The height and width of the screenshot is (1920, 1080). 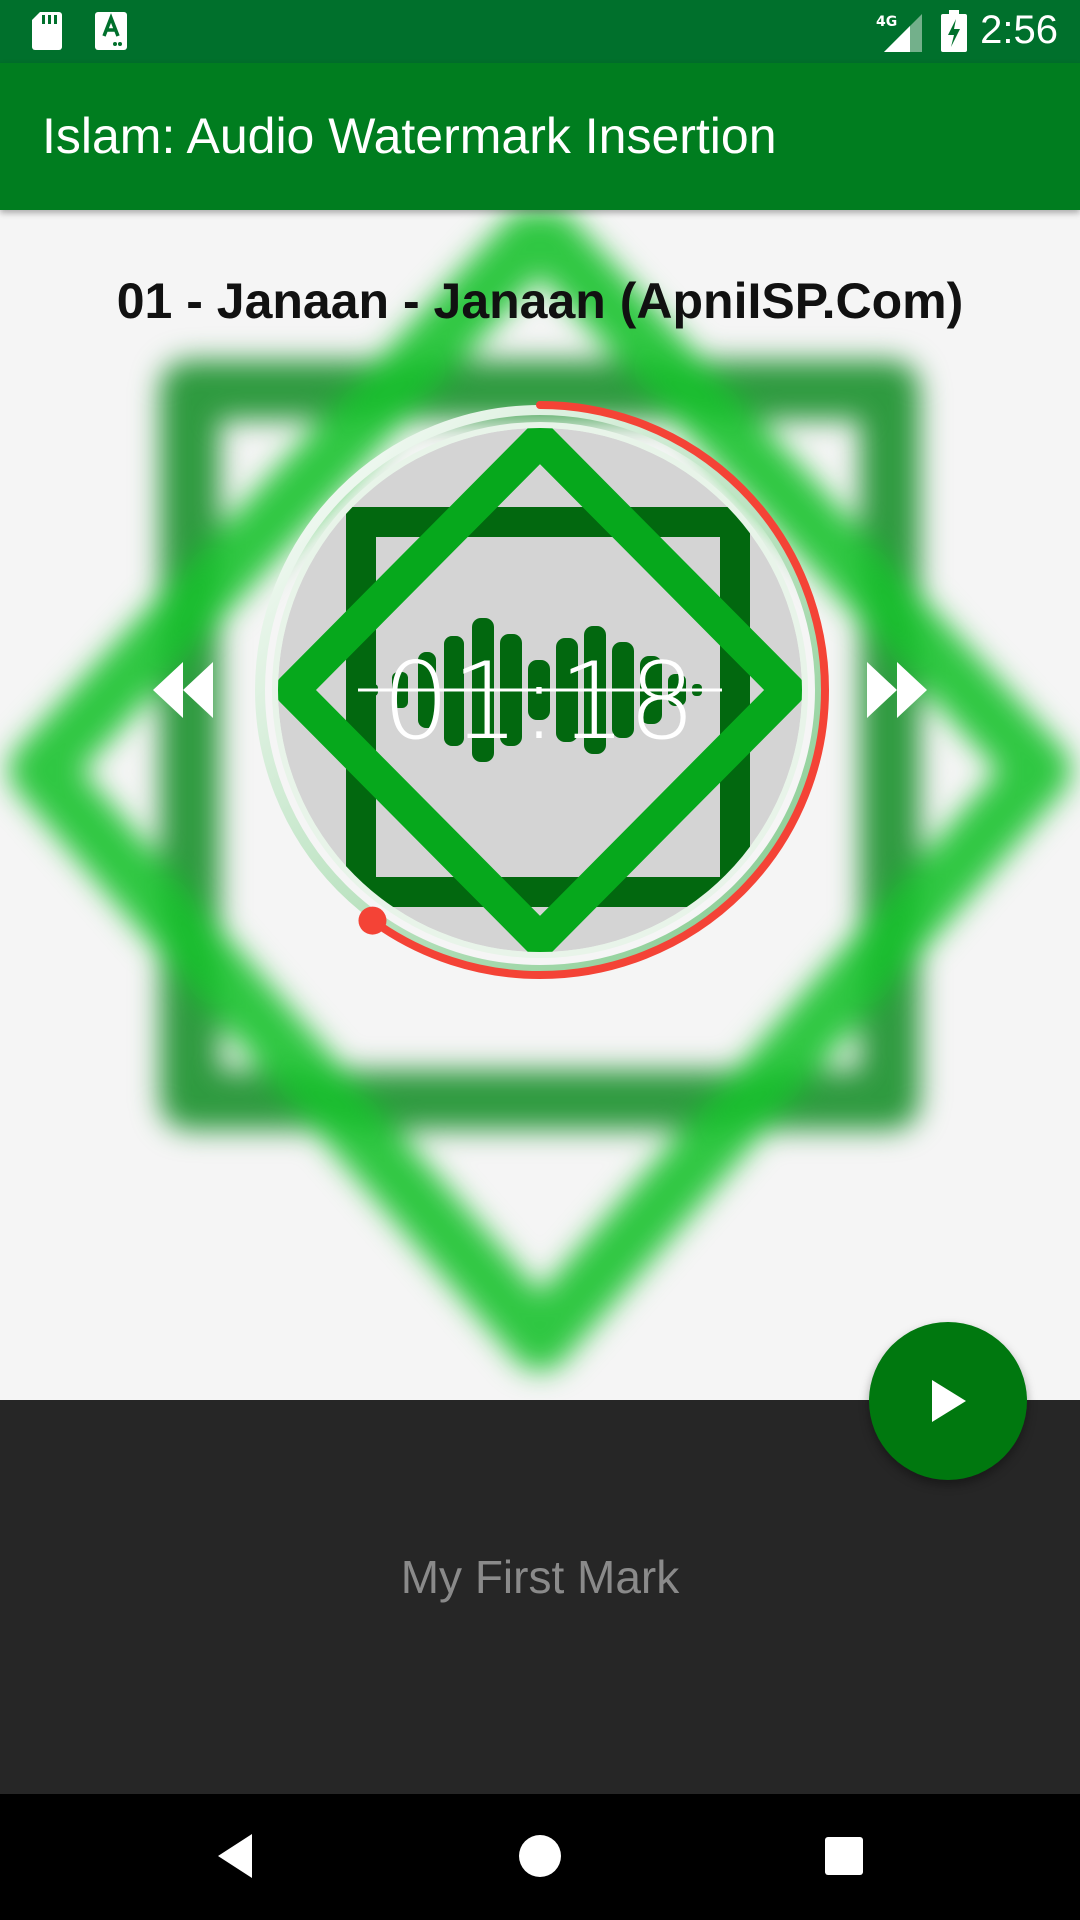 What do you see at coordinates (954, 31) in the screenshot?
I see `battery-charging-icon` at bounding box center [954, 31].